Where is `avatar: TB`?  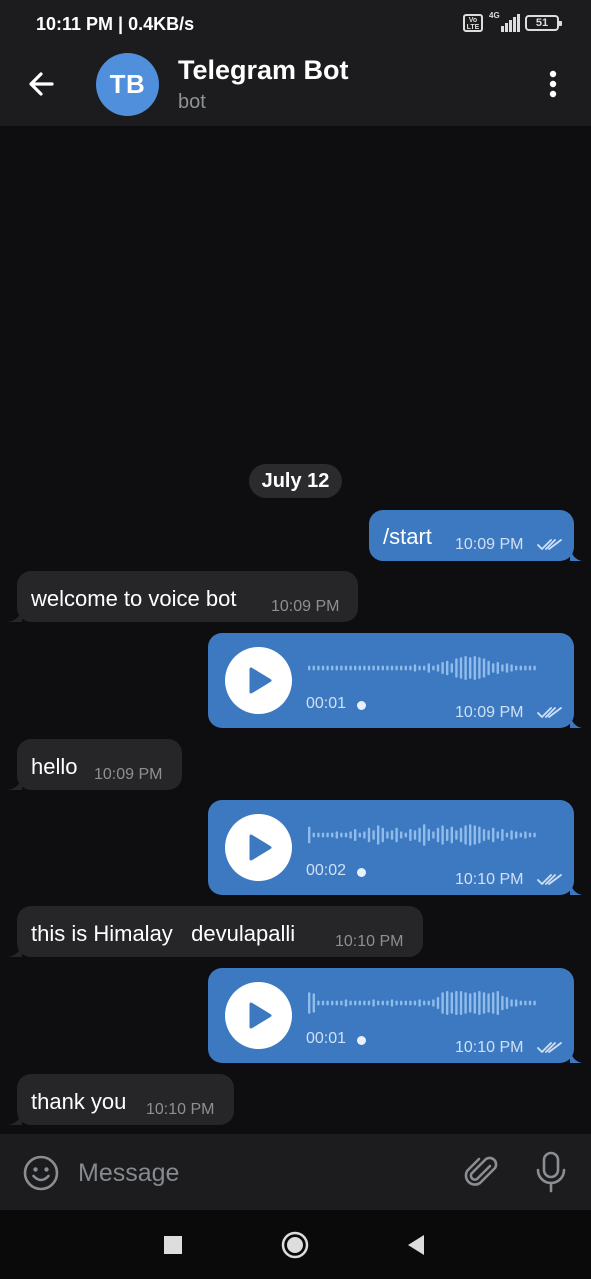 avatar: TB is located at coordinates (127, 84).